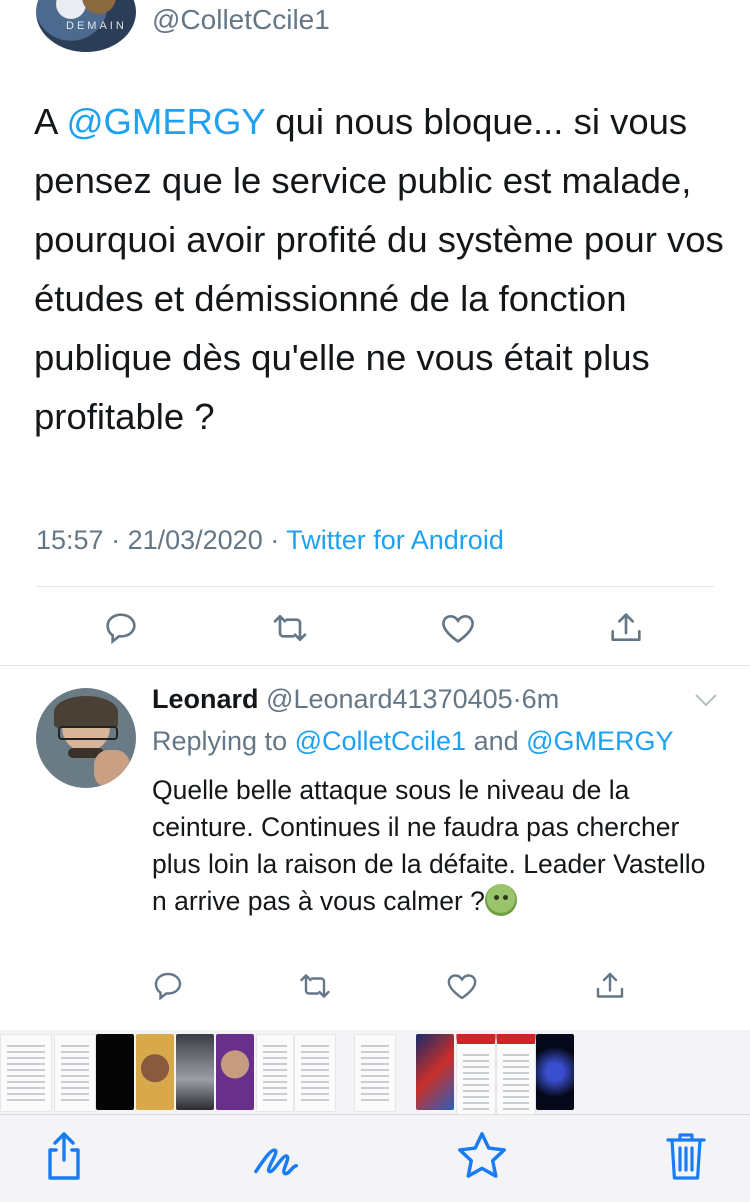  Describe the element at coordinates (165, 121) in the screenshot. I see `mention-link: @GMERGY` at that location.